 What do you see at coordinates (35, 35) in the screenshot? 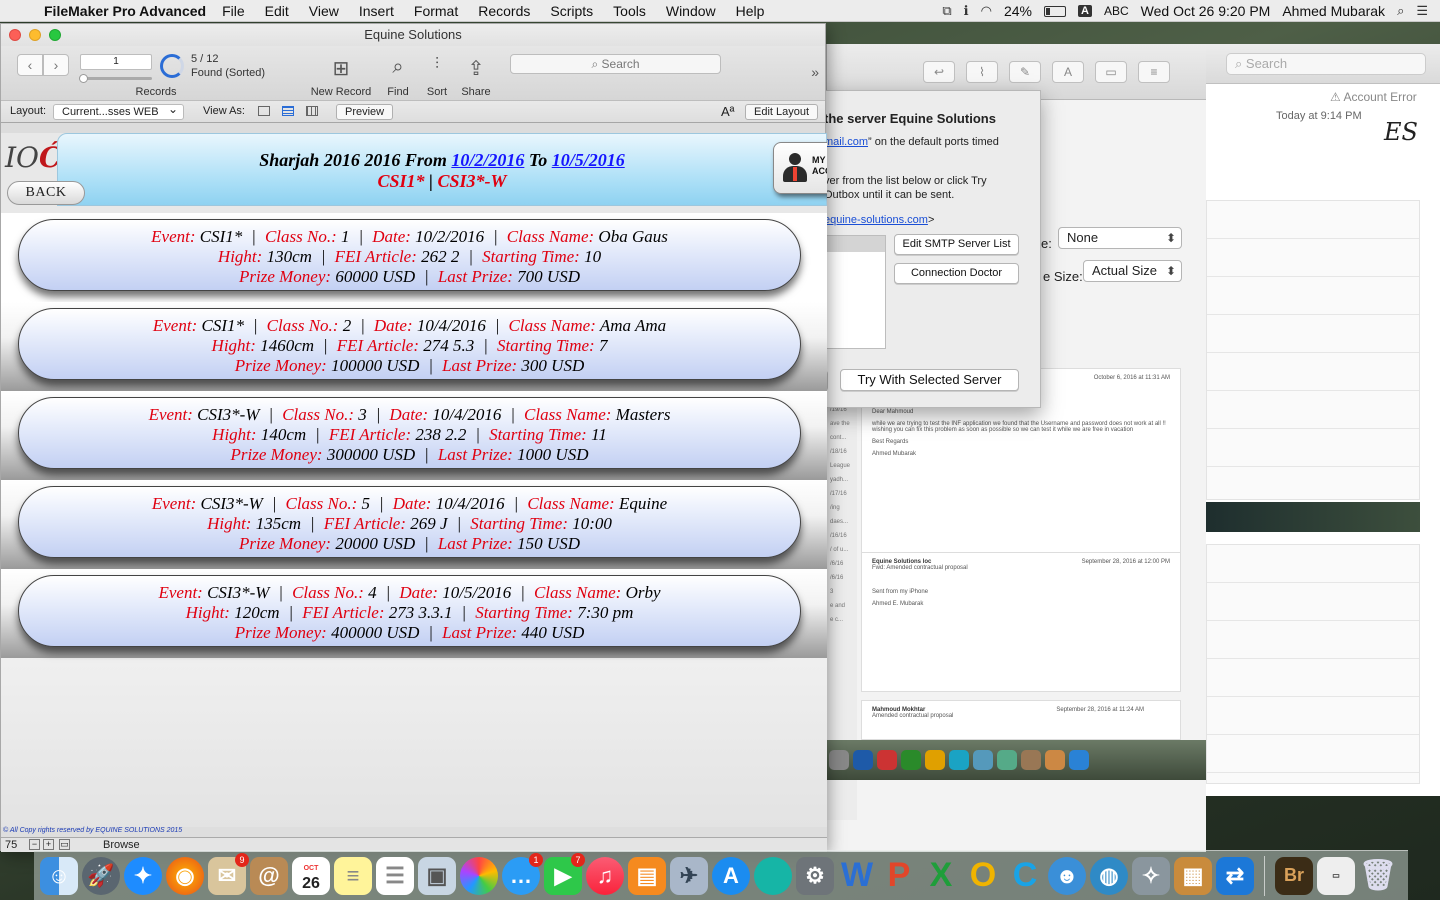
I see `minimize-window-icon` at bounding box center [35, 35].